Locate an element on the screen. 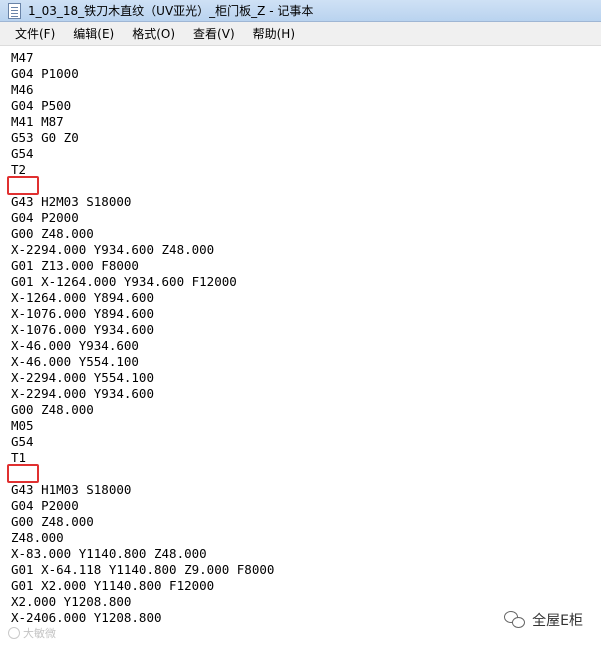  code-line: T1 is located at coordinates (19, 457).